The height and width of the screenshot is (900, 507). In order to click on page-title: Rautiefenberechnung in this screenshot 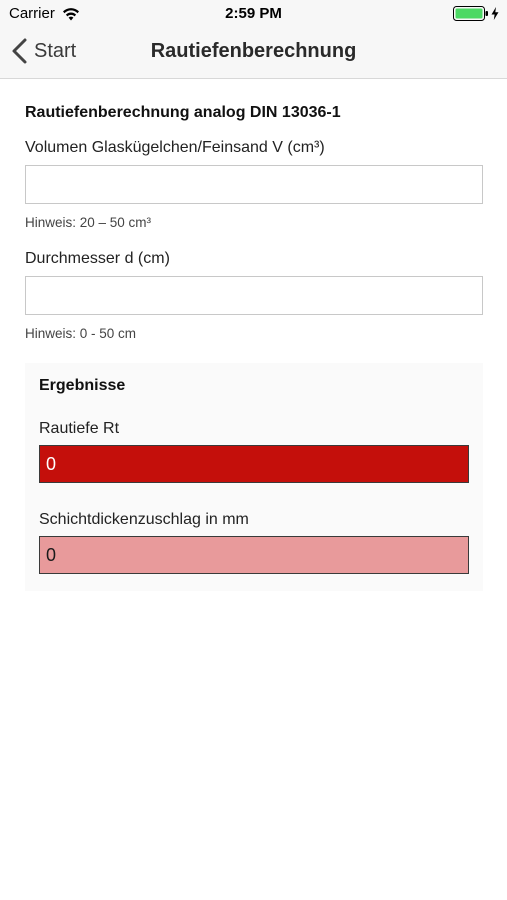, I will do `click(253, 51)`.